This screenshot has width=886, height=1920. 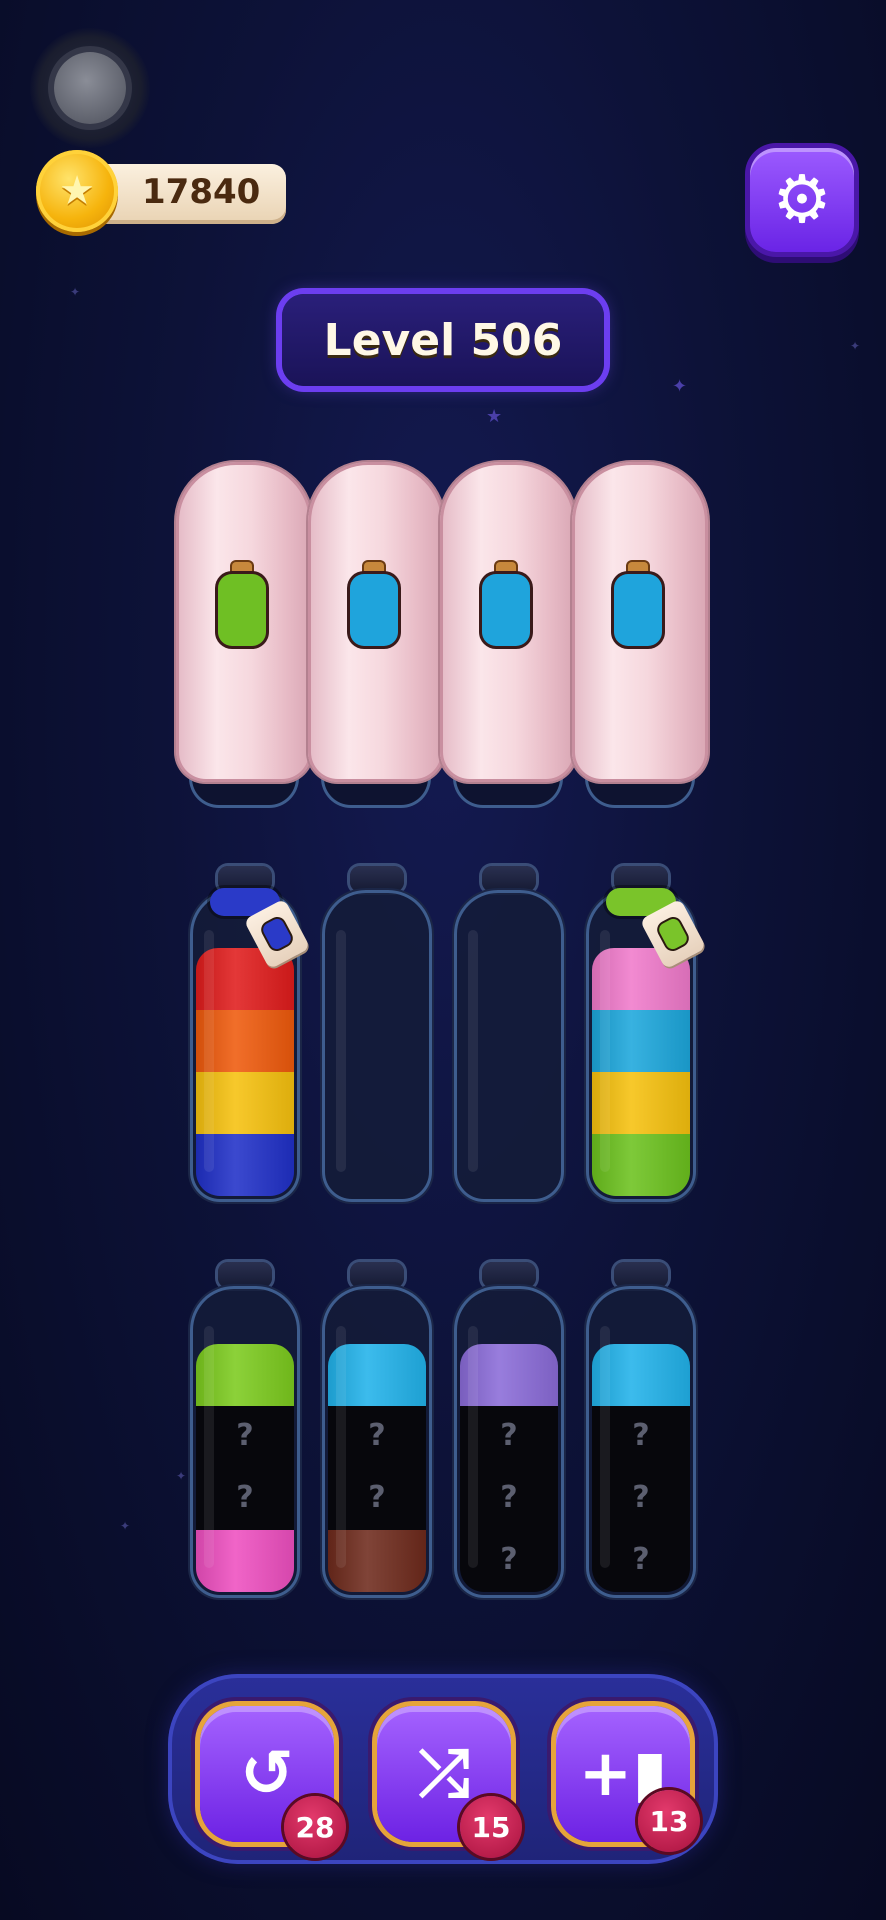 What do you see at coordinates (315, 1827) in the screenshot?
I see `undo-count-badge: 28` at bounding box center [315, 1827].